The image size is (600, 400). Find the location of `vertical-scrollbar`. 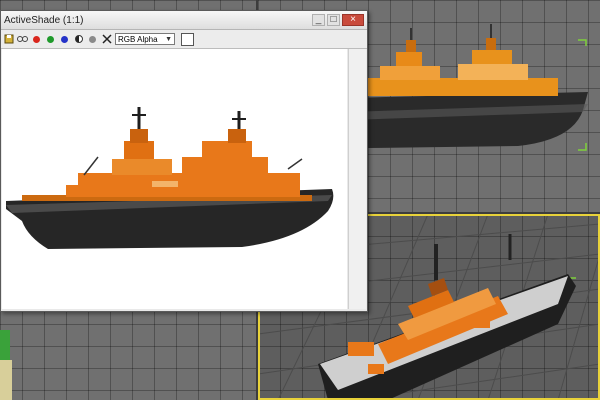

vertical-scrollbar is located at coordinates (357, 179).